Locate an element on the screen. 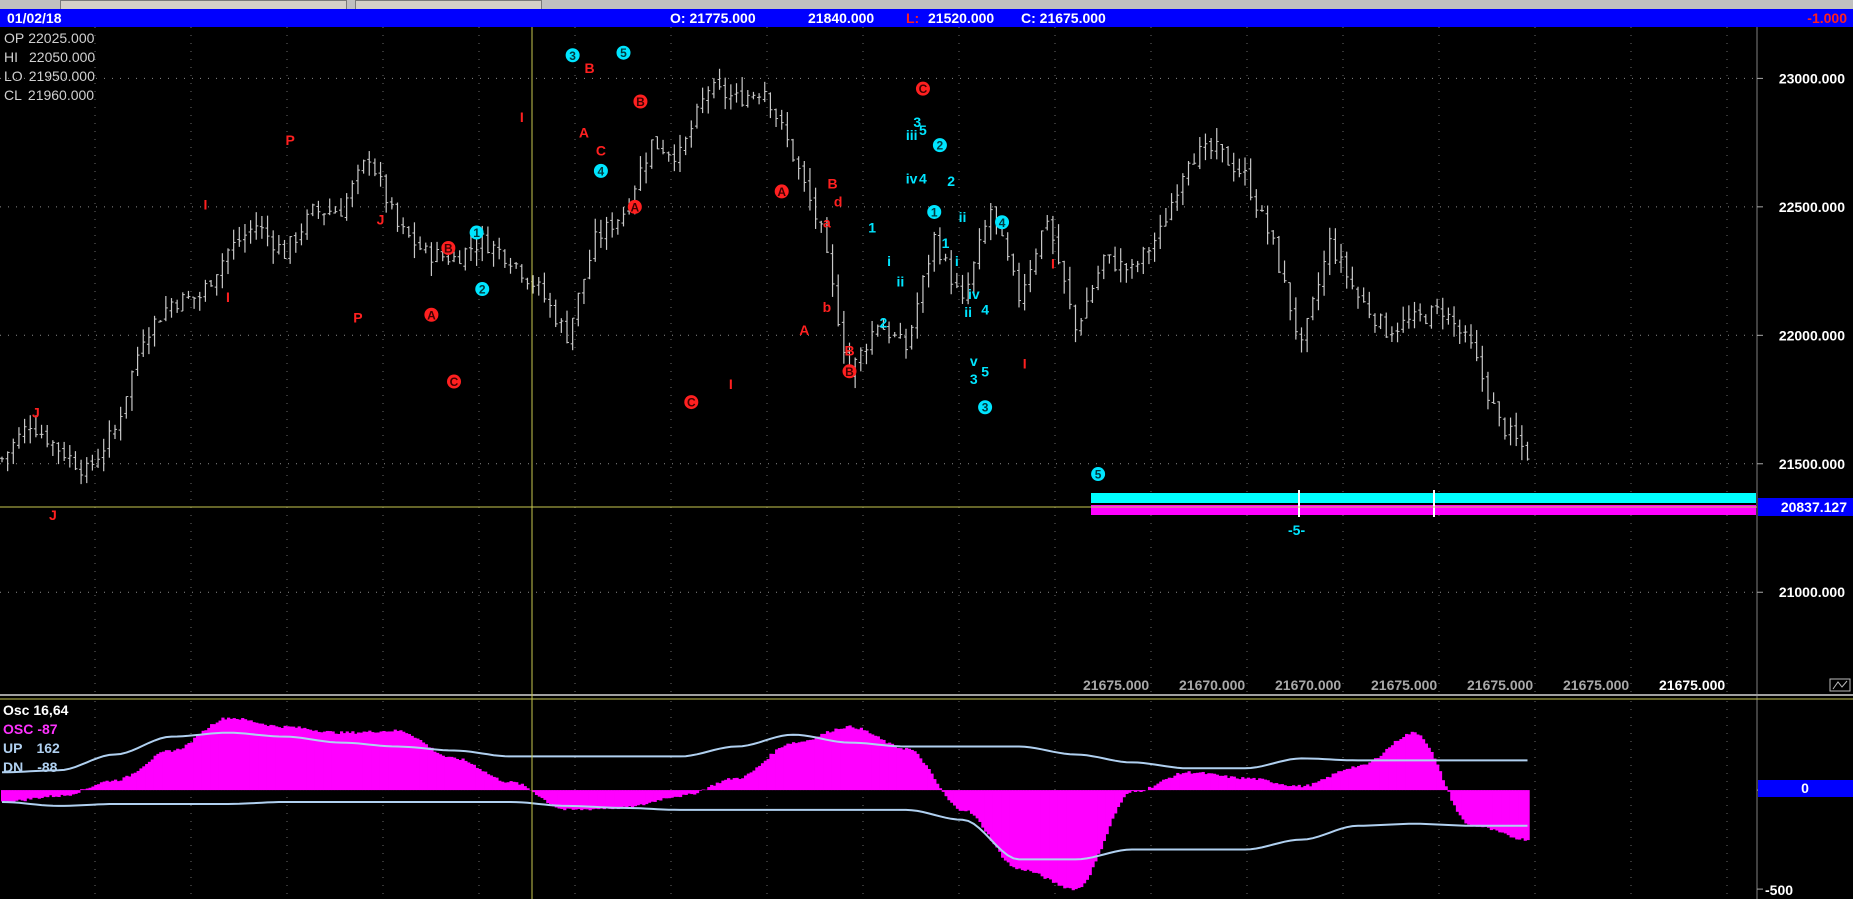  y-tick-label: 21000.000 is located at coordinates (1812, 592).